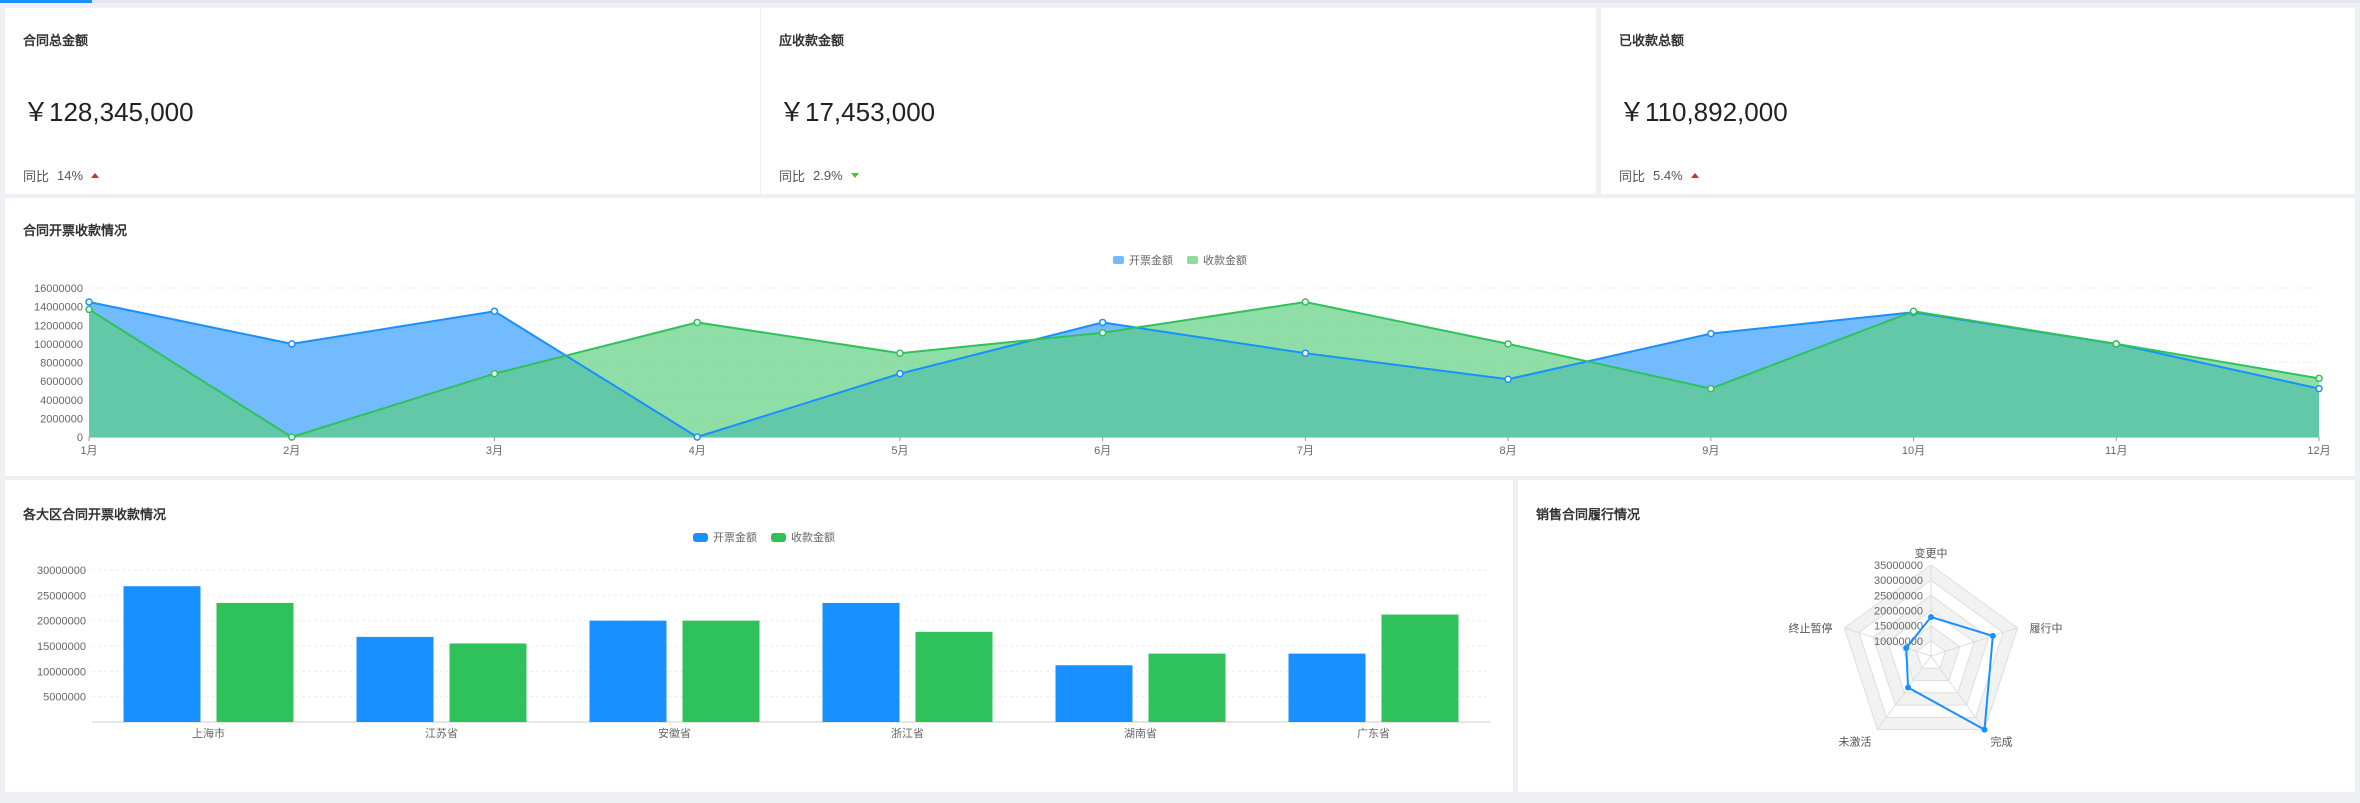 This screenshot has height=803, width=2360. I want to click on compare-value: 2.9%, so click(828, 175).